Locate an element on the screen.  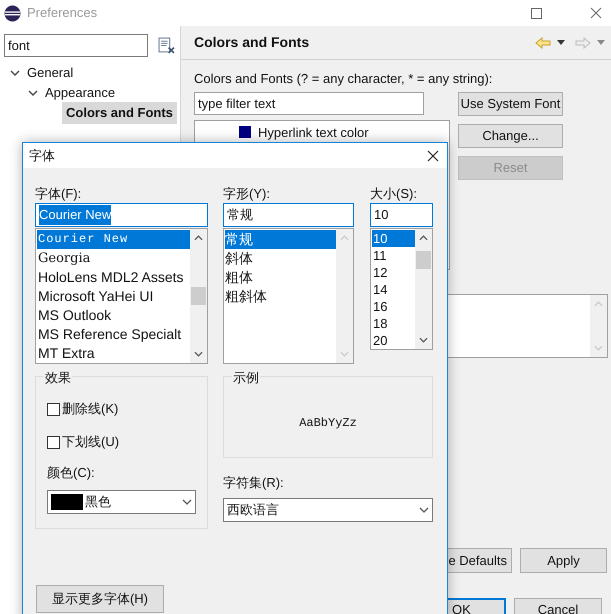
sample-text: AaBbYyZz is located at coordinates (328, 423).